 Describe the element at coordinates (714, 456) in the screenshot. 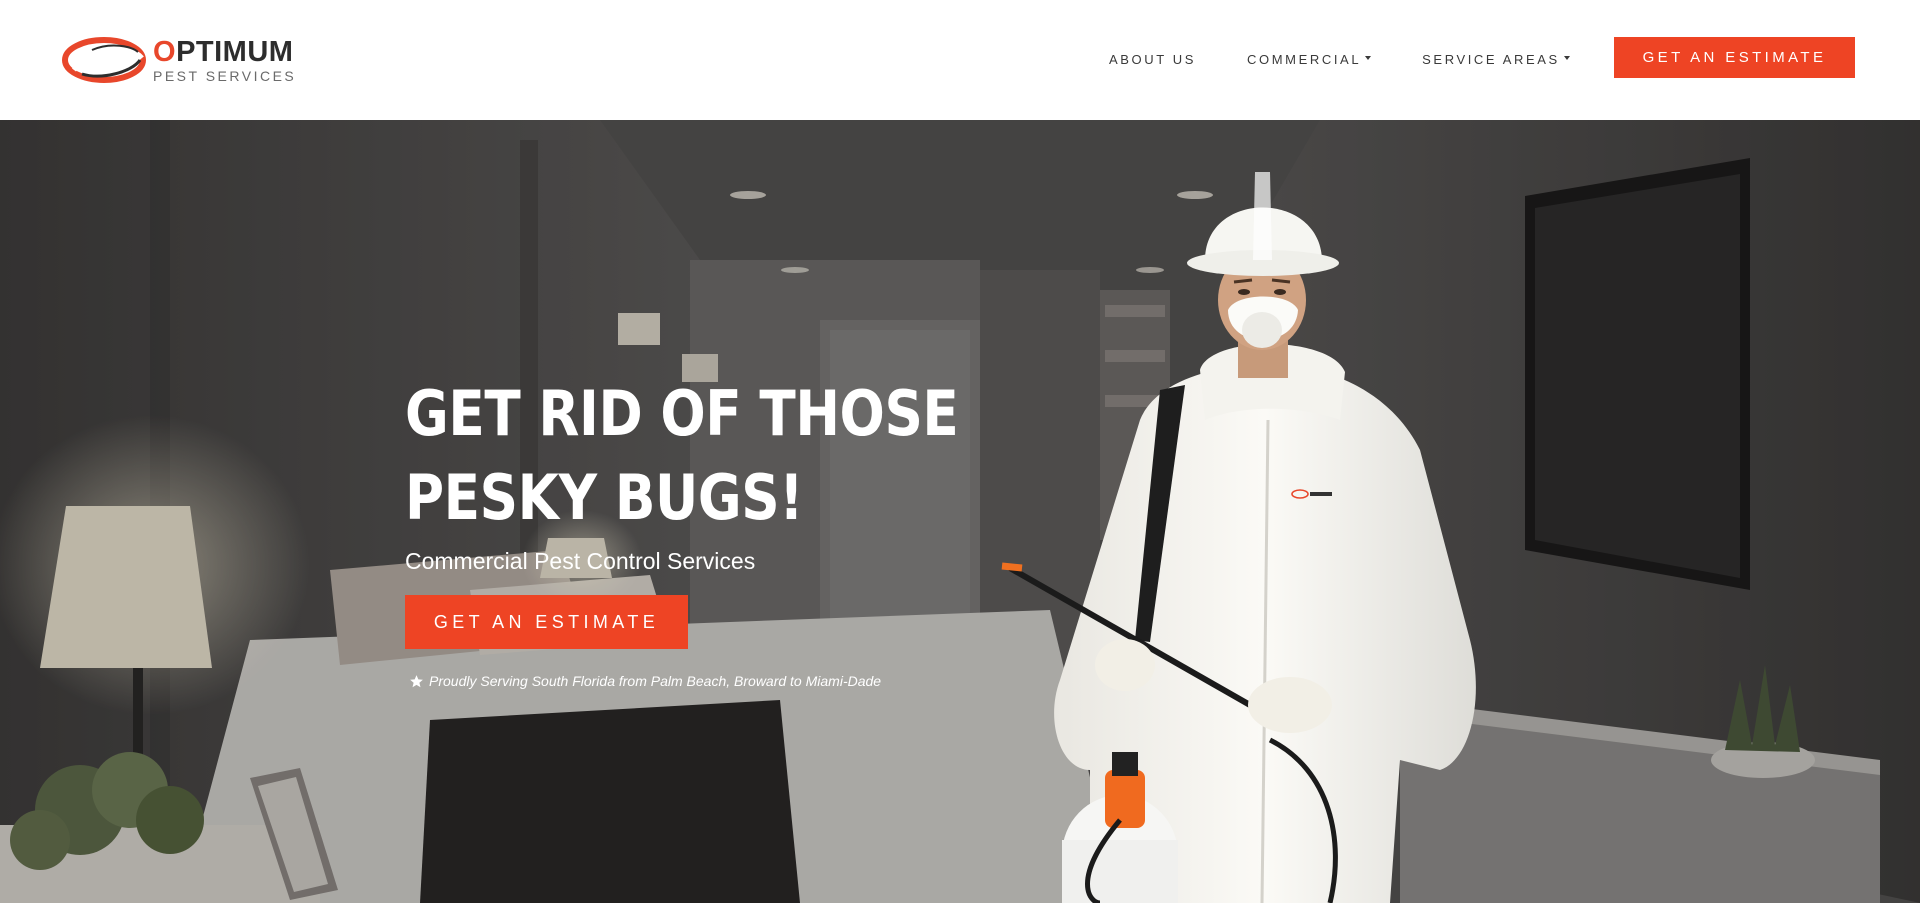

I see `hero-headline: GET RID OF THOSE PESKY BUGS!` at that location.